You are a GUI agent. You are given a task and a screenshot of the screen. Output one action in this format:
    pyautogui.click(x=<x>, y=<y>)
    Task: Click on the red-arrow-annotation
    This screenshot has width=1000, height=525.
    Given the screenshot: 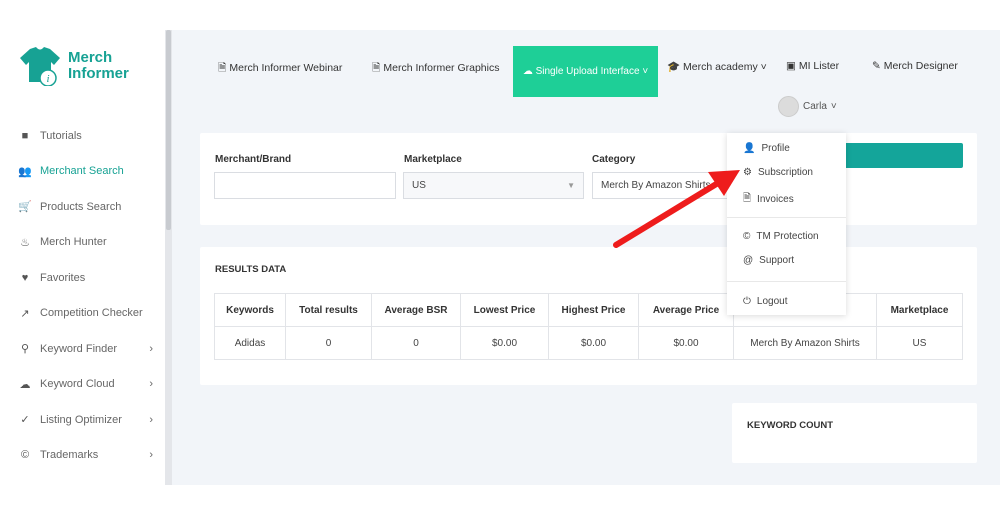 What is the action you would take?
    pyautogui.click(x=676, y=209)
    